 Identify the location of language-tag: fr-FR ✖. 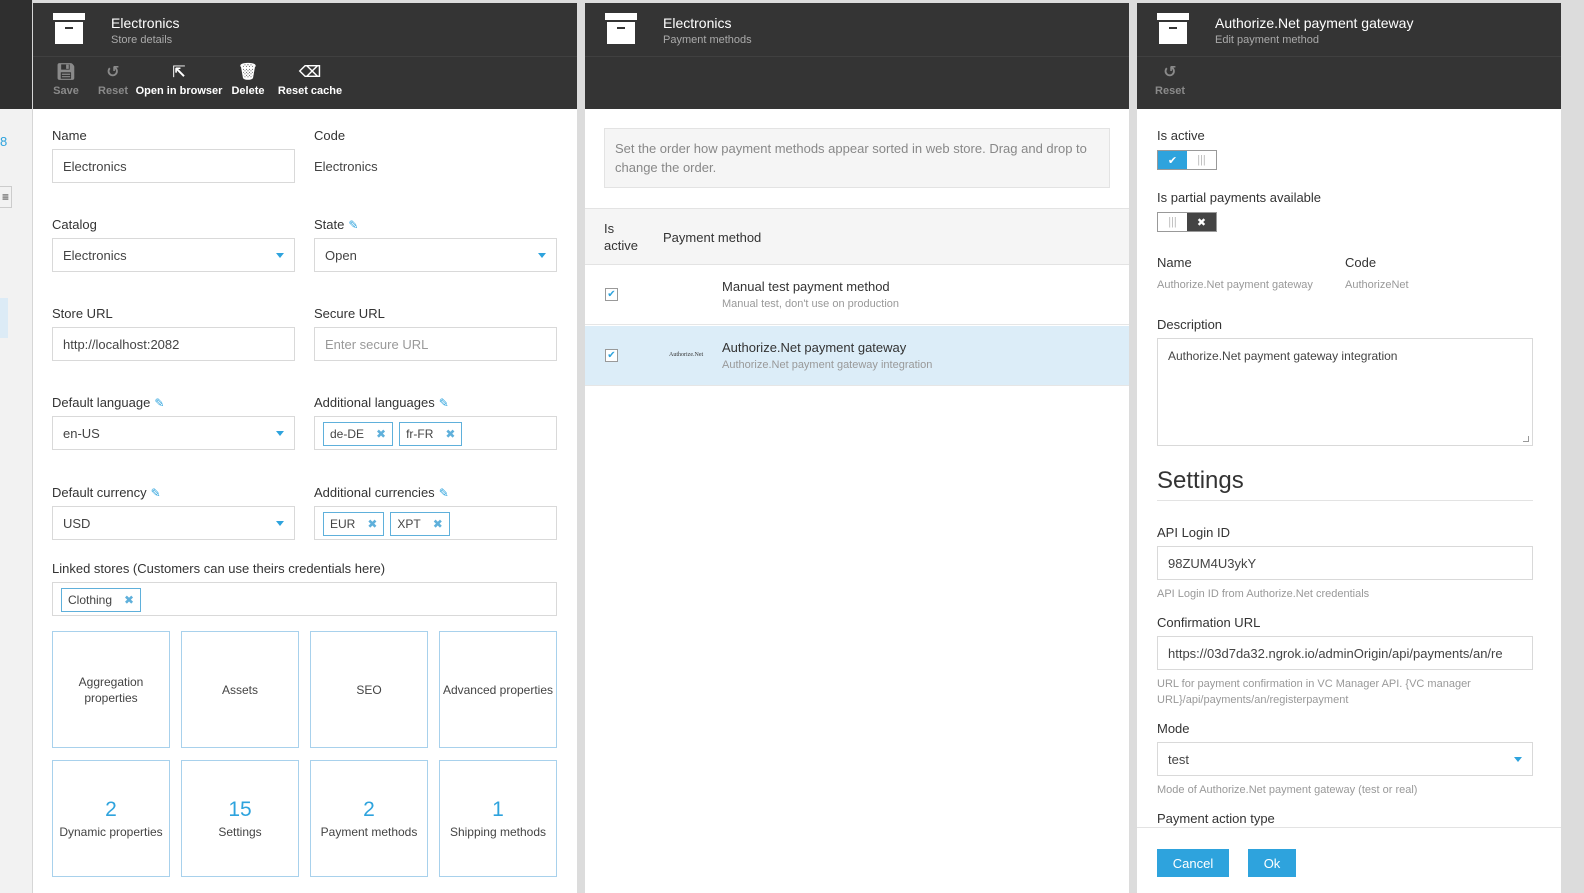
(431, 434).